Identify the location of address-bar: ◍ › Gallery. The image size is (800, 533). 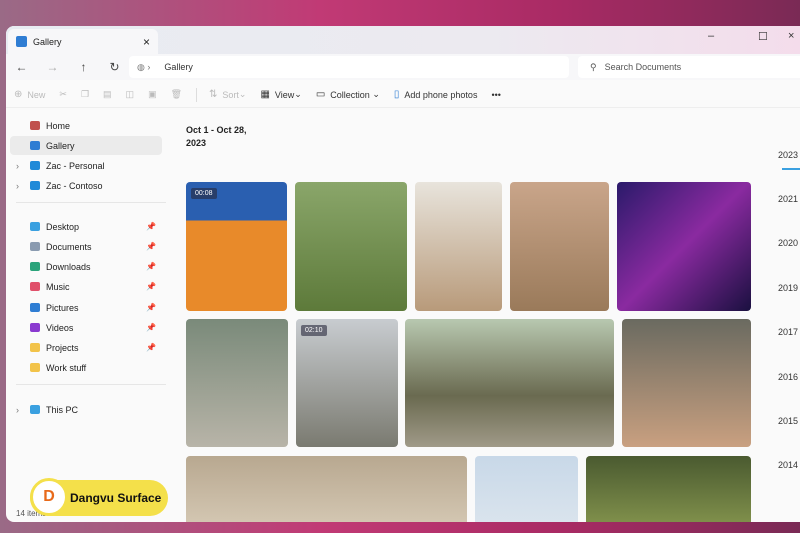
(349, 67).